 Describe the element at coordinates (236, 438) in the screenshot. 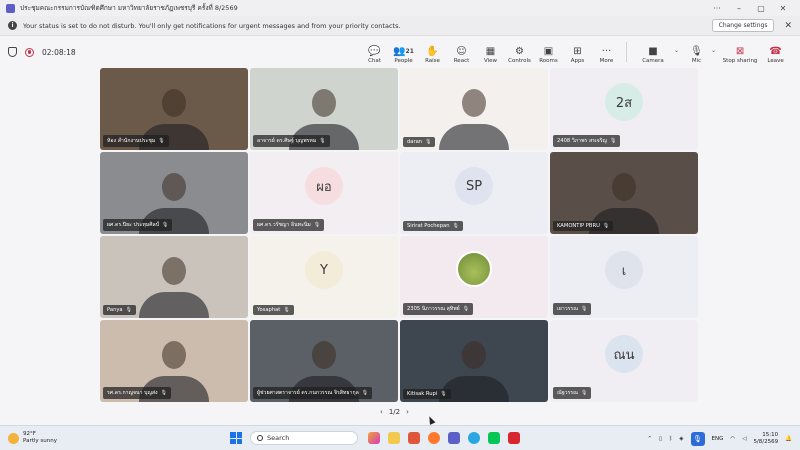

I see `windows-start-icon` at that location.